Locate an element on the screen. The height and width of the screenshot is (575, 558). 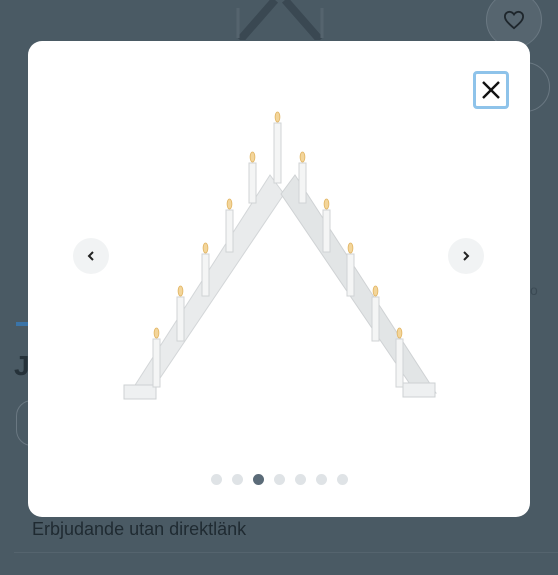
chevron-right-icon is located at coordinates (466, 256).